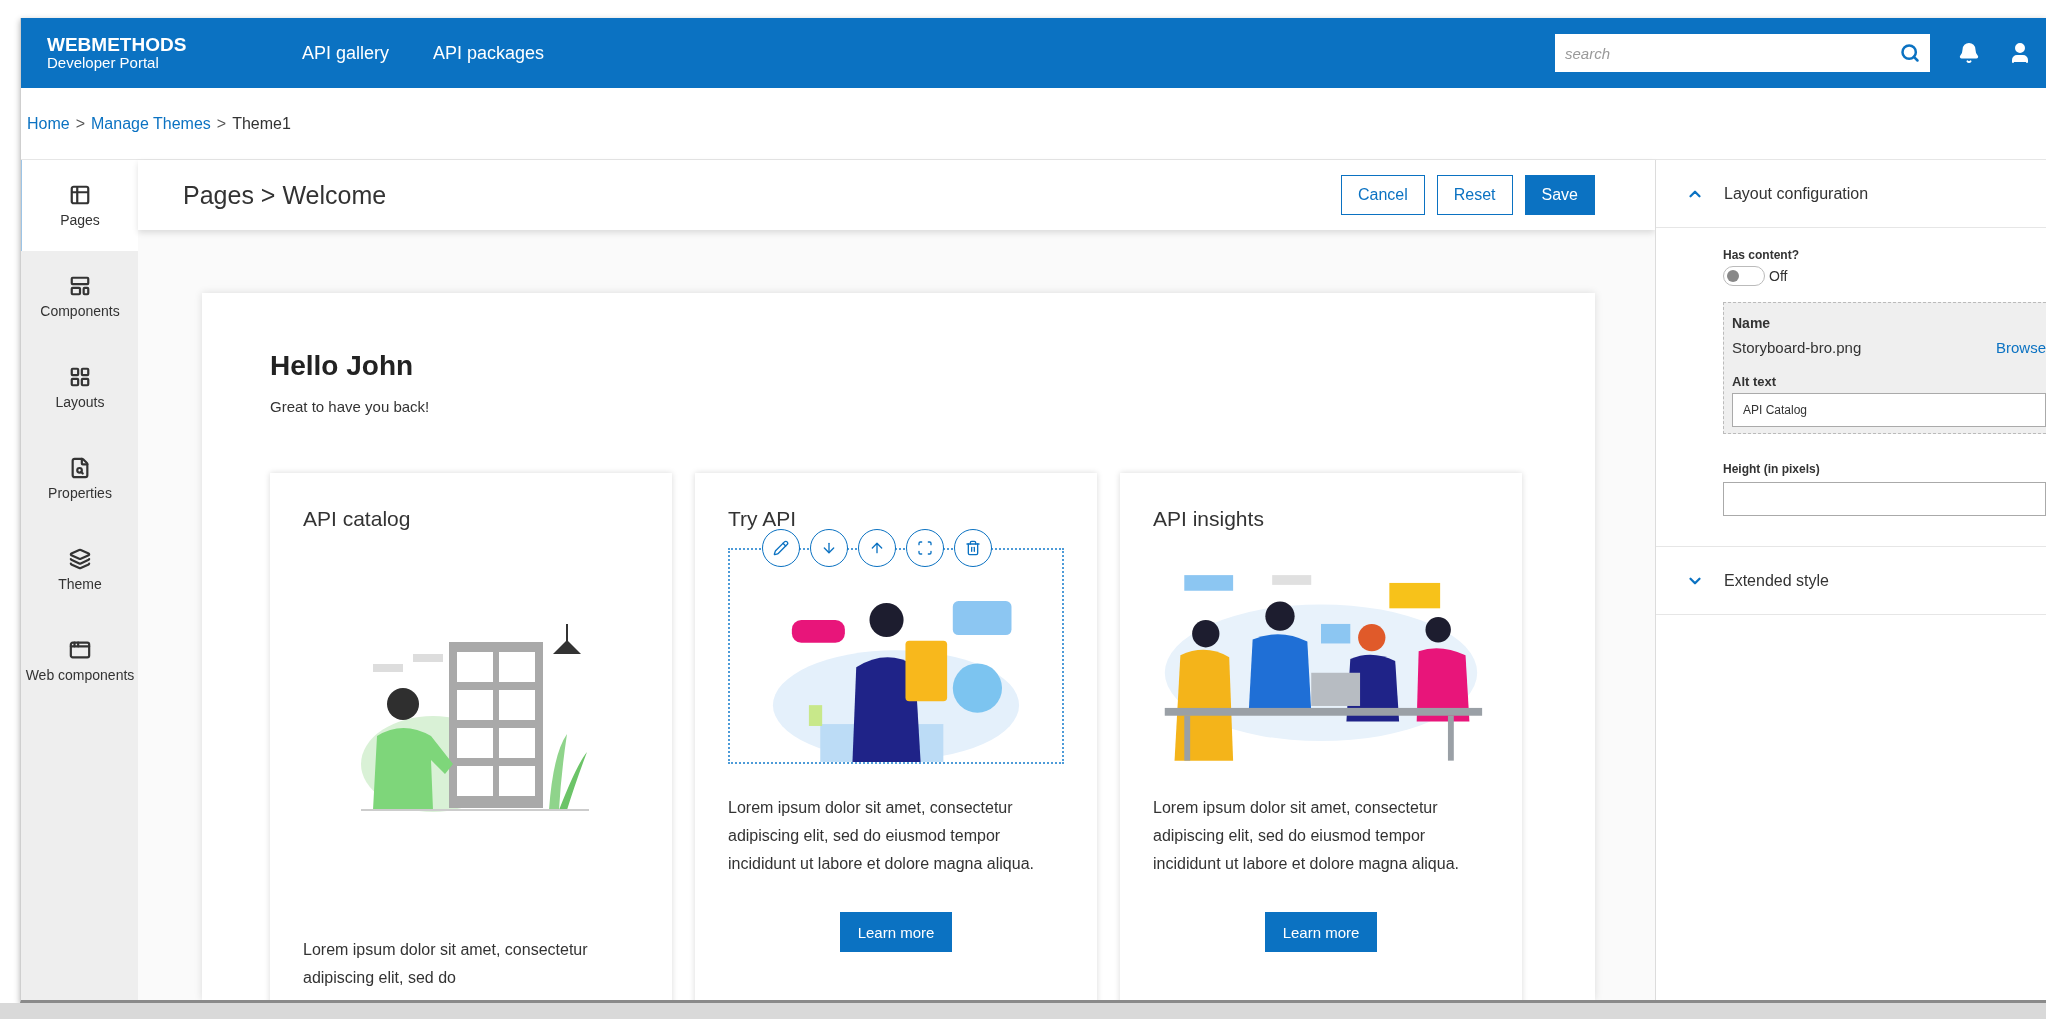 This screenshot has height=1019, width=2046. What do you see at coordinates (489, 53) in the screenshot?
I see `nav-link: API packages` at bounding box center [489, 53].